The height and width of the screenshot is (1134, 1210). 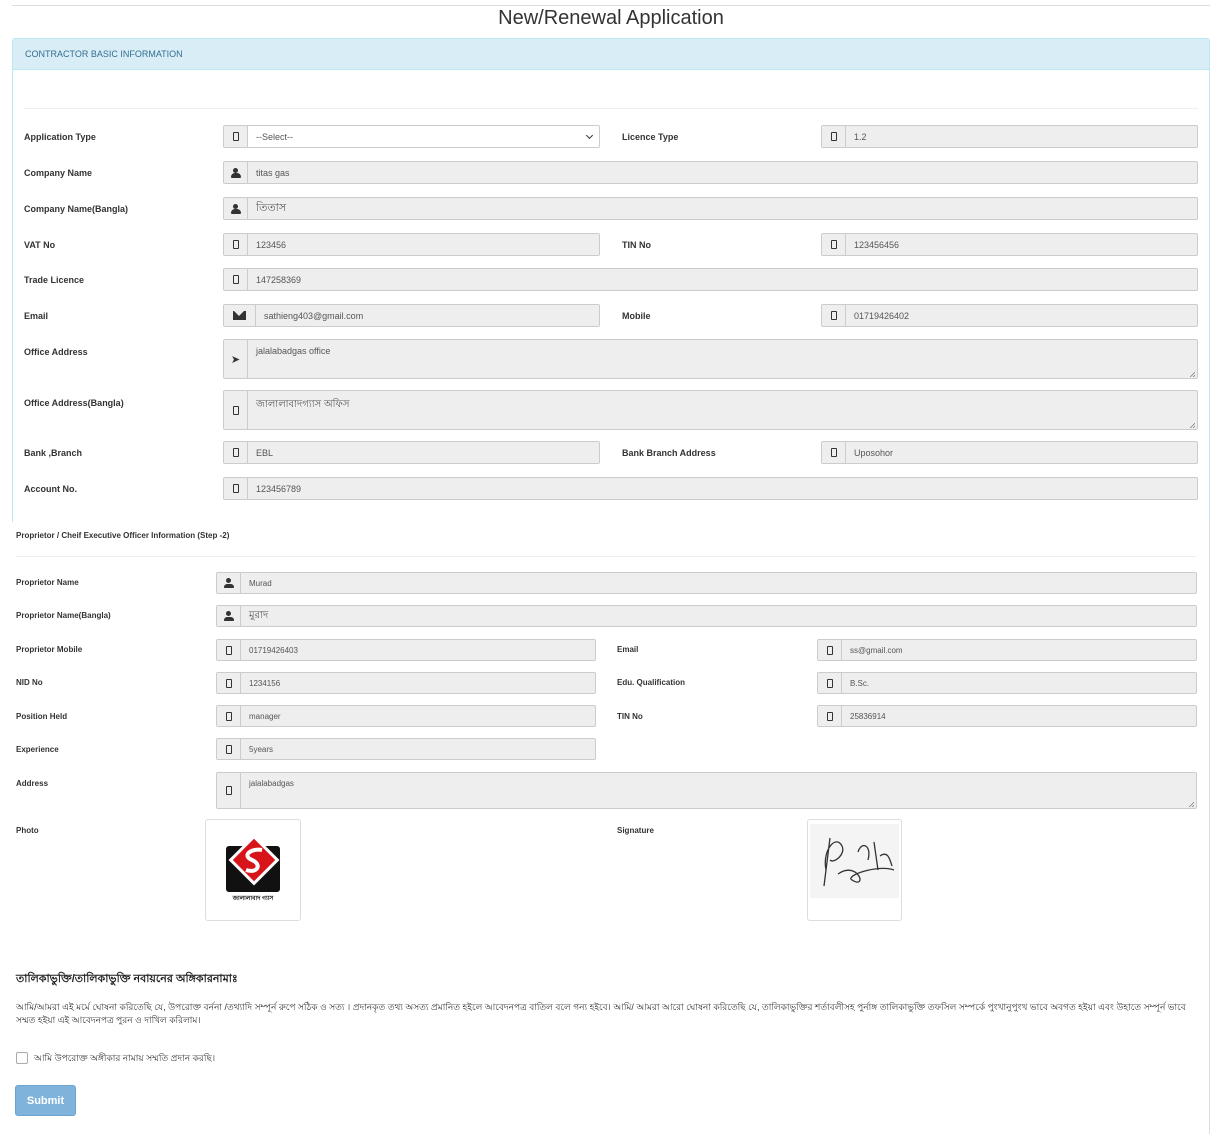 What do you see at coordinates (60, 137) in the screenshot?
I see `application-type-label: Application Type` at bounding box center [60, 137].